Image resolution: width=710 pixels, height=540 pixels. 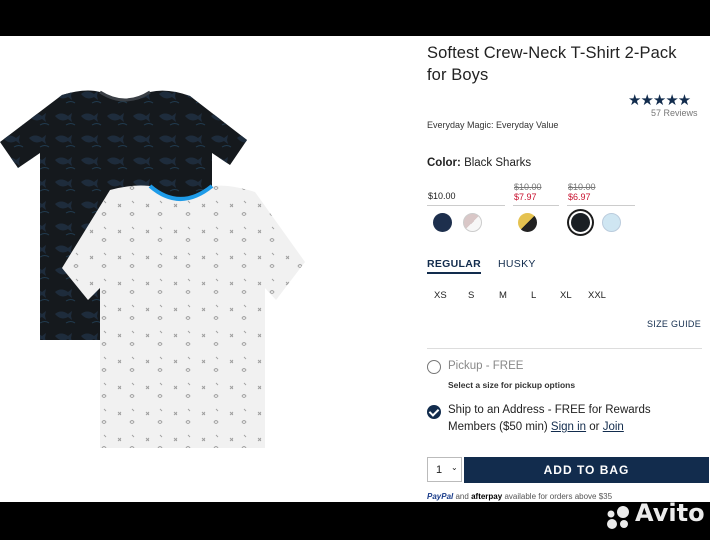 What do you see at coordinates (454, 266) in the screenshot?
I see `tab-regular: REGULAR` at bounding box center [454, 266].